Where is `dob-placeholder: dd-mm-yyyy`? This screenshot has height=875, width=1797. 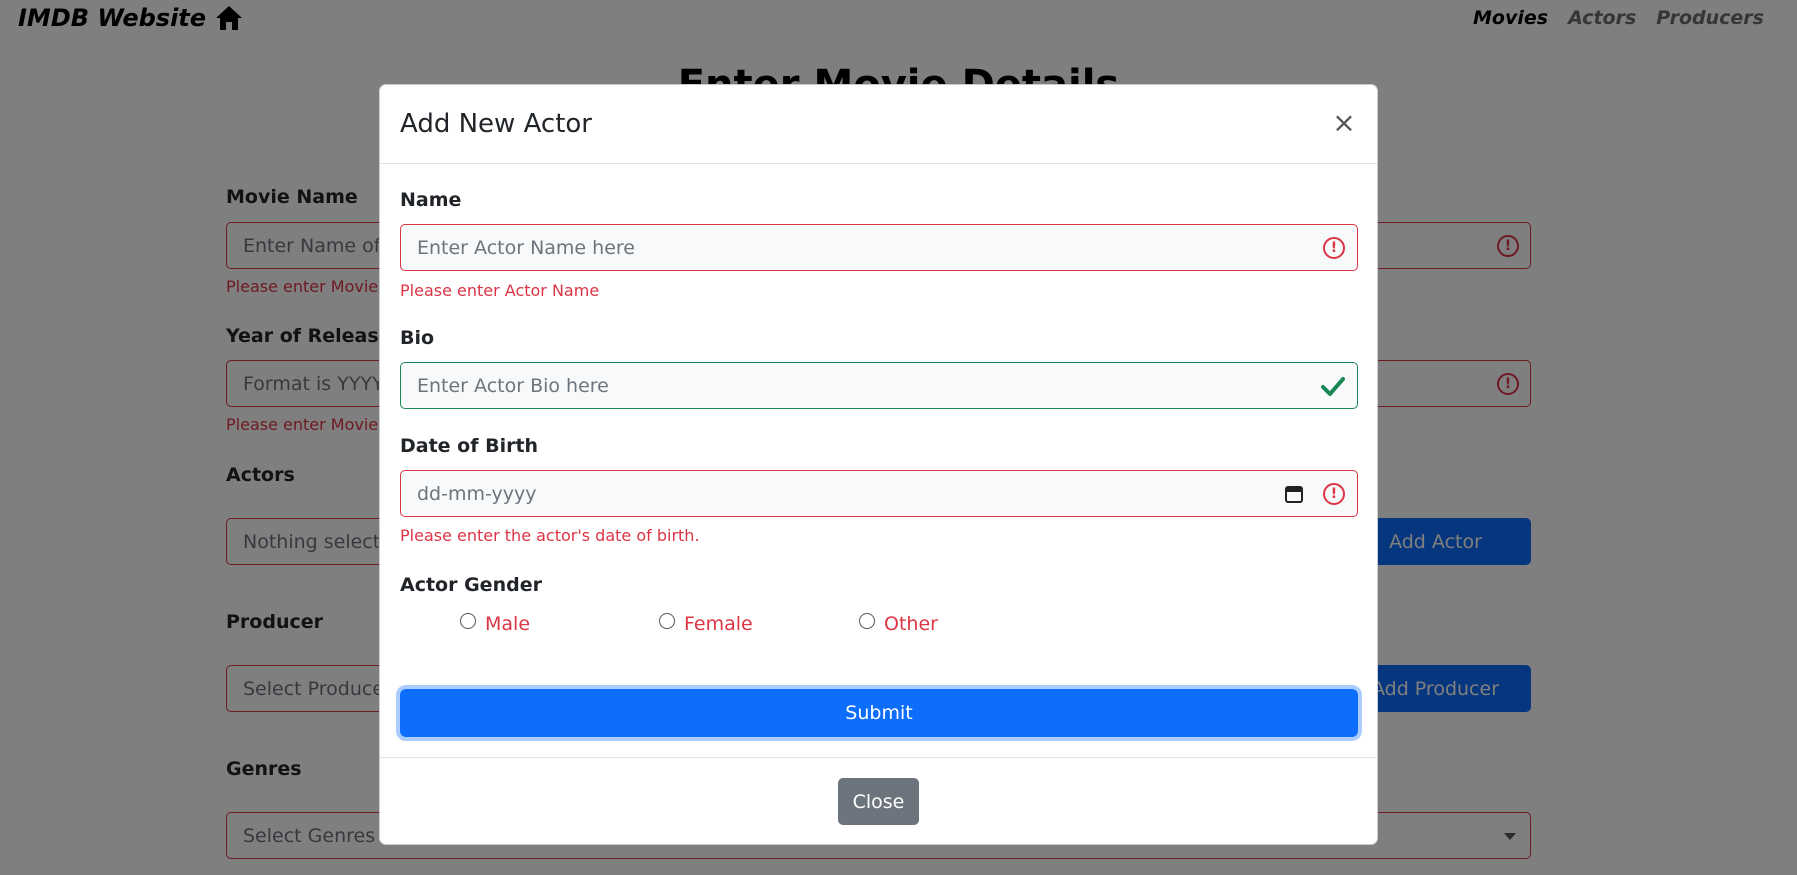
dob-placeholder: dd-mm-yyyy is located at coordinates (477, 493).